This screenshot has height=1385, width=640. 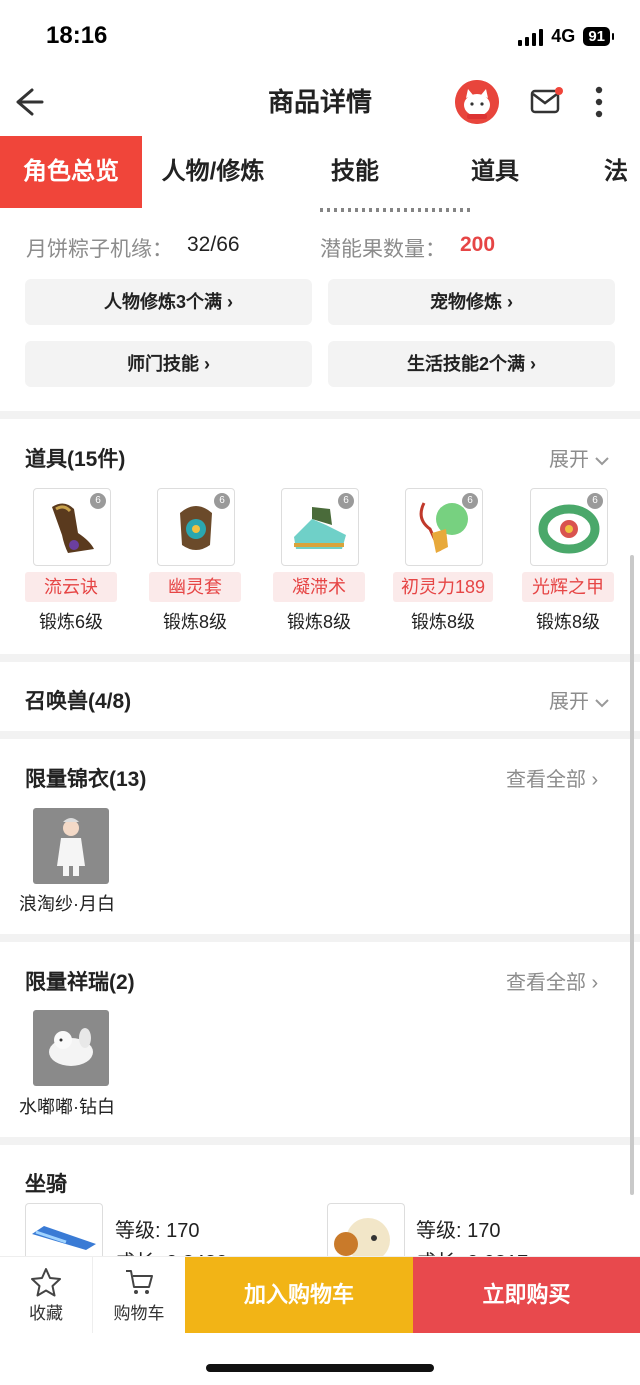 What do you see at coordinates (213, 172) in the screenshot?
I see `tab-character-cultivation: 人物/修炼` at bounding box center [213, 172].